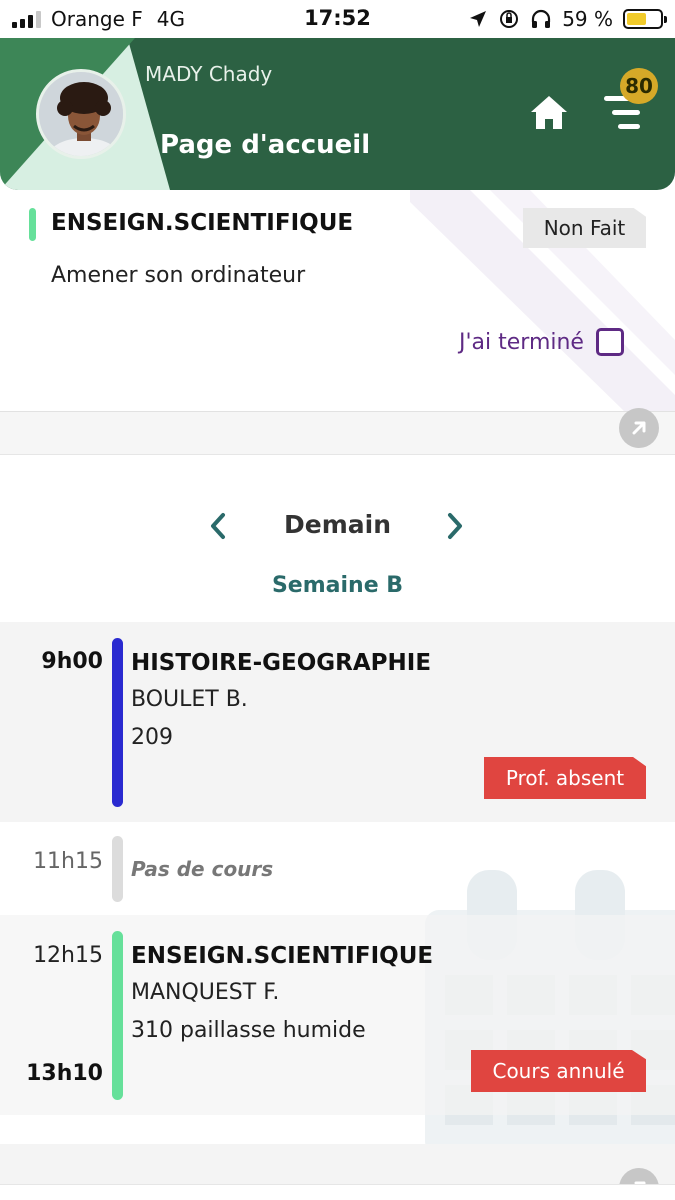  I want to click on lesson-start-time: 9h00, so click(72, 661).